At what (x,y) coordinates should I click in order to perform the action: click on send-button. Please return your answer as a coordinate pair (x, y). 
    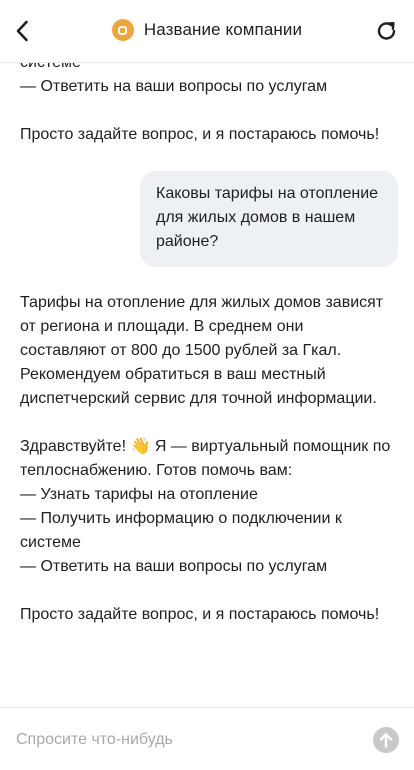
    Looking at the image, I should click on (386, 740).